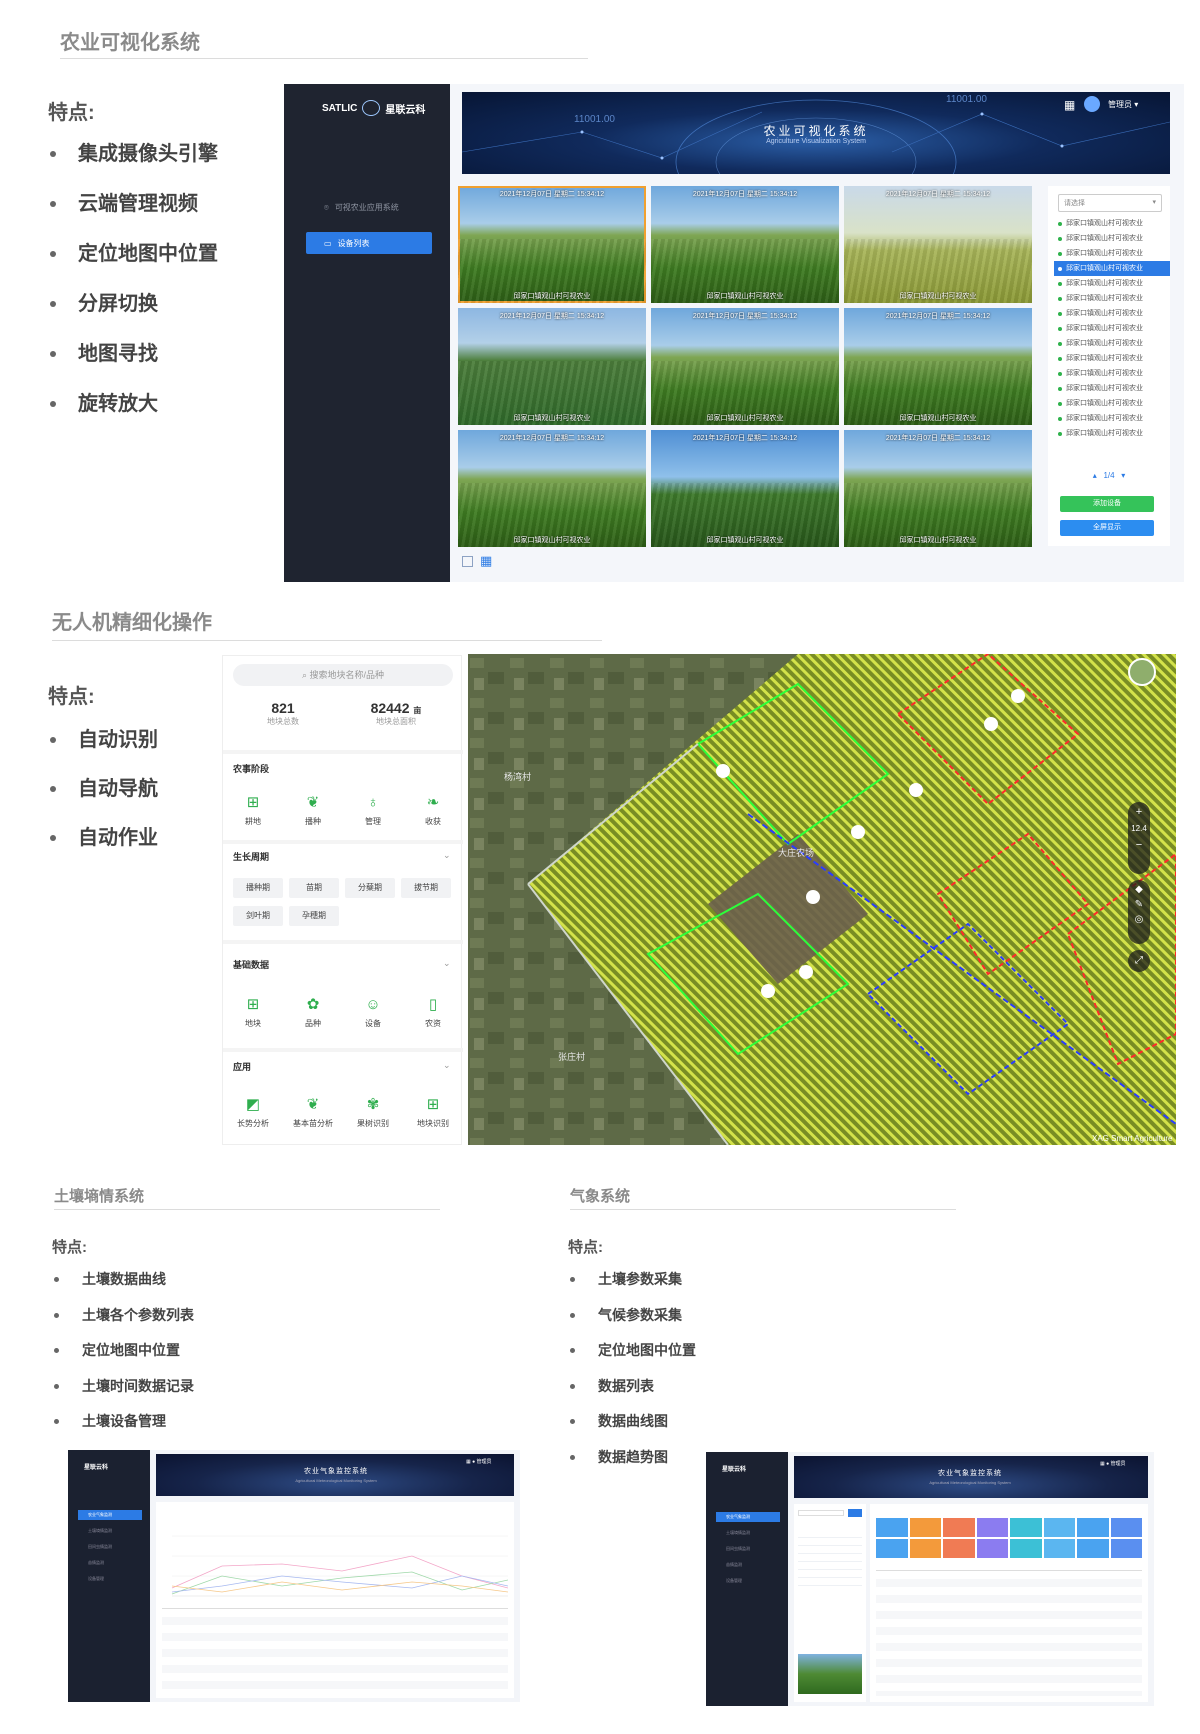 The width and height of the screenshot is (1200, 1734). What do you see at coordinates (594, 119) in the screenshot?
I see `banner-code-left: 11001.00` at bounding box center [594, 119].